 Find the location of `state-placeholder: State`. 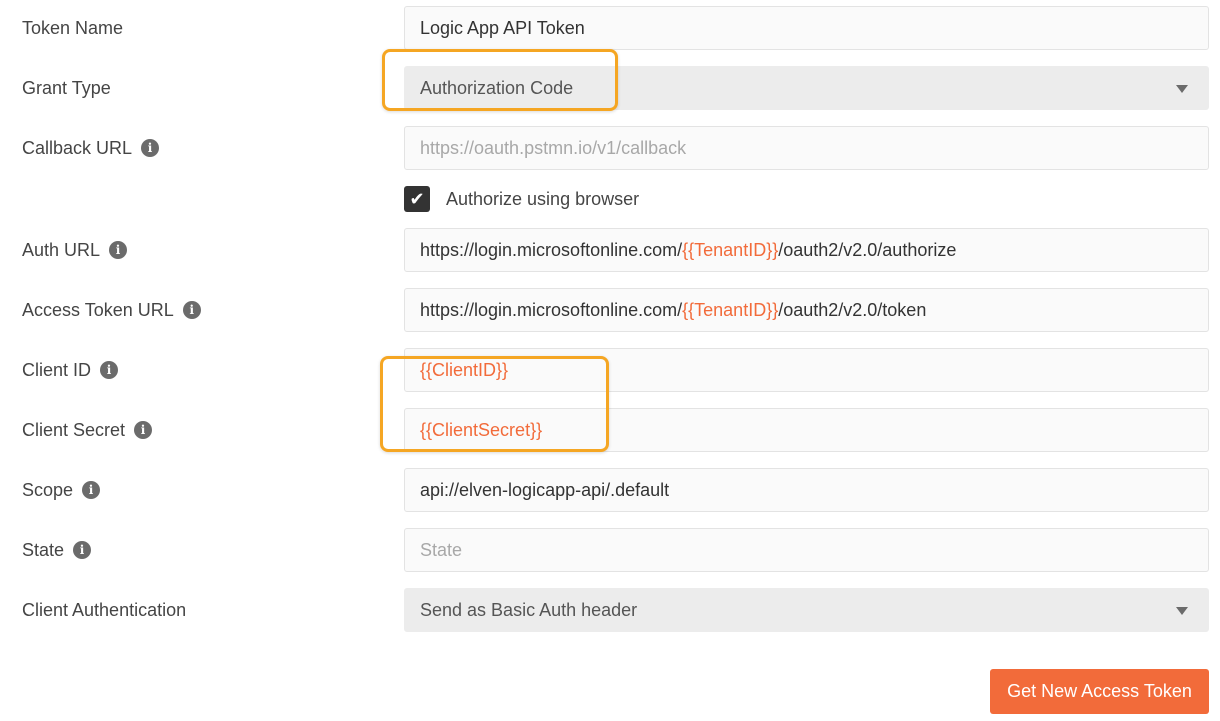

state-placeholder: State is located at coordinates (441, 549).